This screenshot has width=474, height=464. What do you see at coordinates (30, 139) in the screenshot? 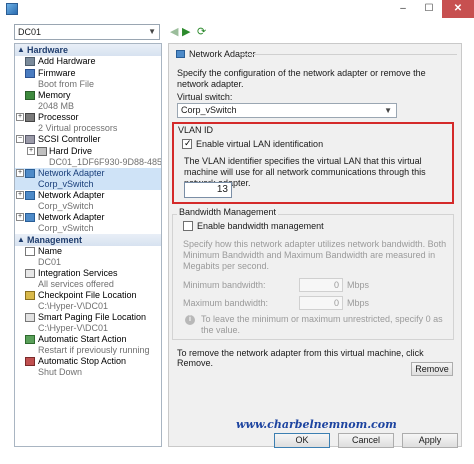
I see `scsi-controller-icon` at bounding box center [30, 139].